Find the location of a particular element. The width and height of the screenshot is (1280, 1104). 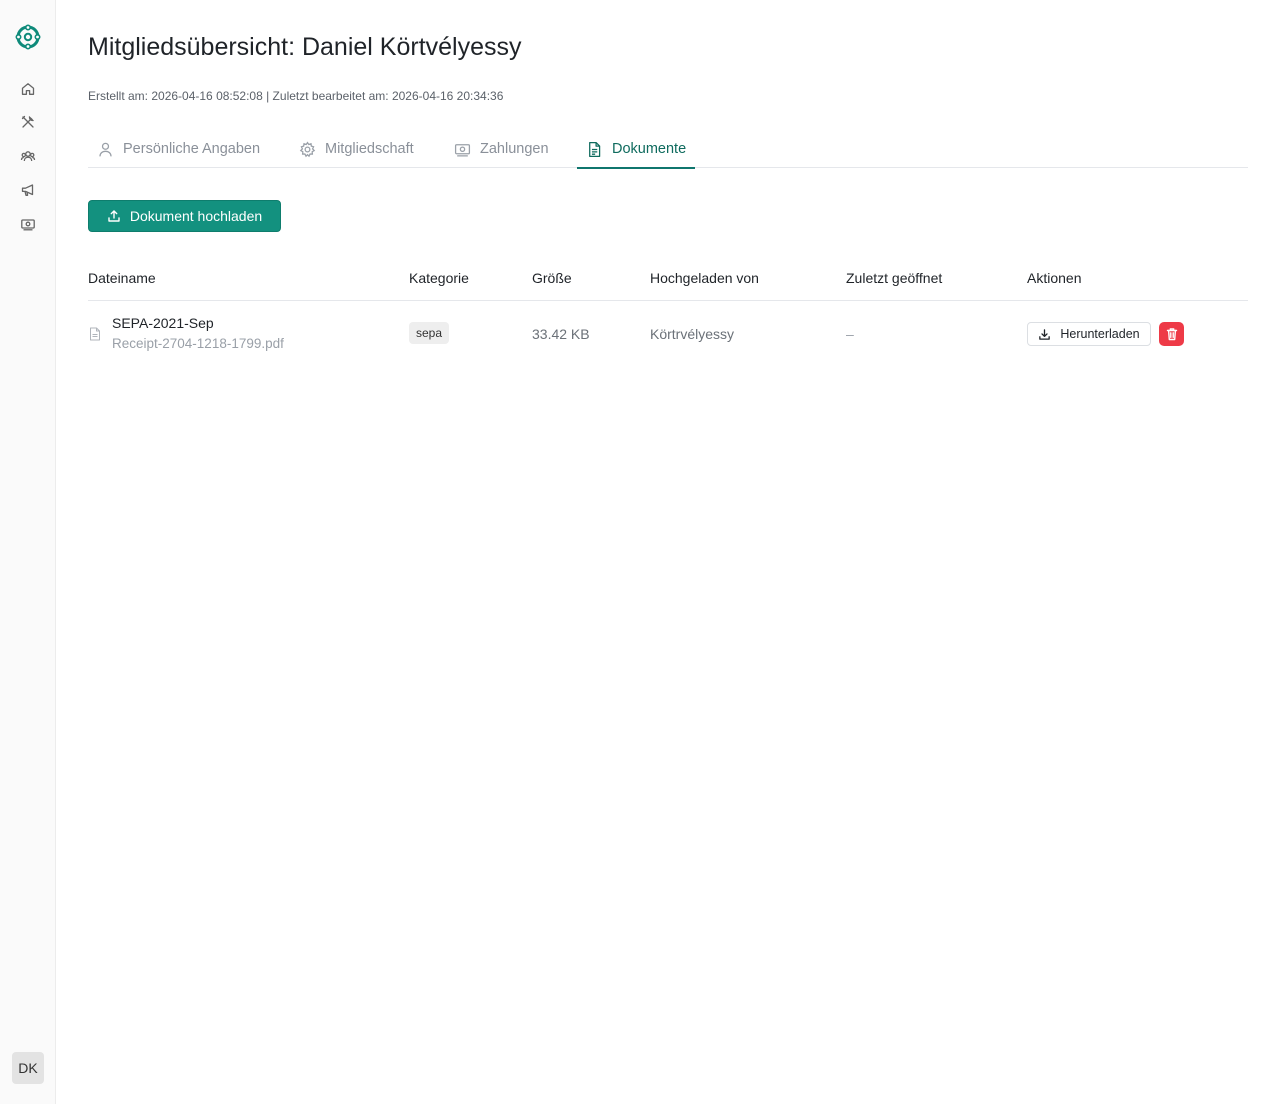

tab-label: Dokumente is located at coordinates (649, 149).